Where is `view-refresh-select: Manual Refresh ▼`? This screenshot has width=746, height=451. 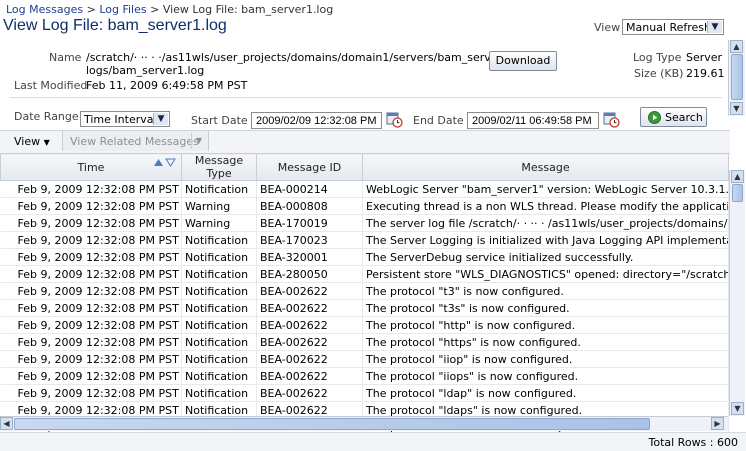
view-refresh-select: Manual Refresh ▼ is located at coordinates (673, 27).